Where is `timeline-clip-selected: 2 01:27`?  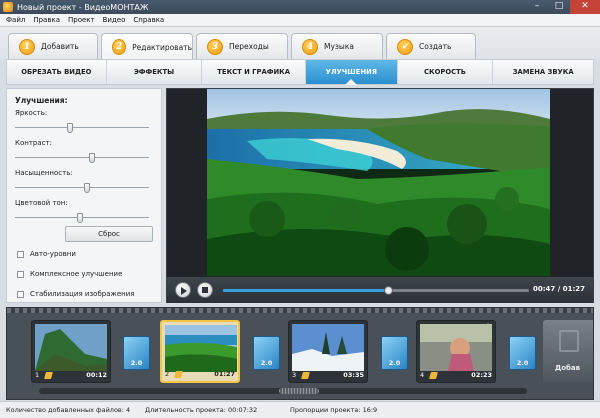
timeline-clip-selected: 2 01:27 is located at coordinates (200, 351).